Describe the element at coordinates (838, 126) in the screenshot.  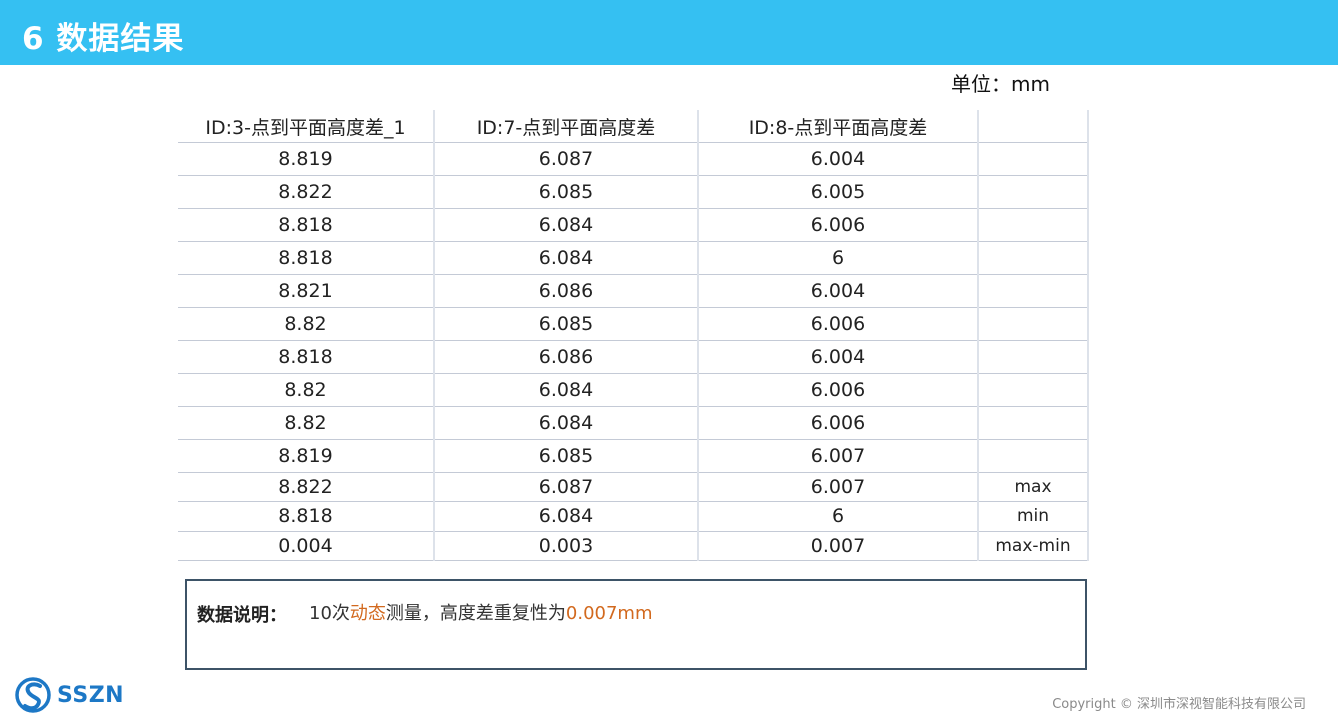
I see `column-header-id8: ID:8-点到平面高度差` at that location.